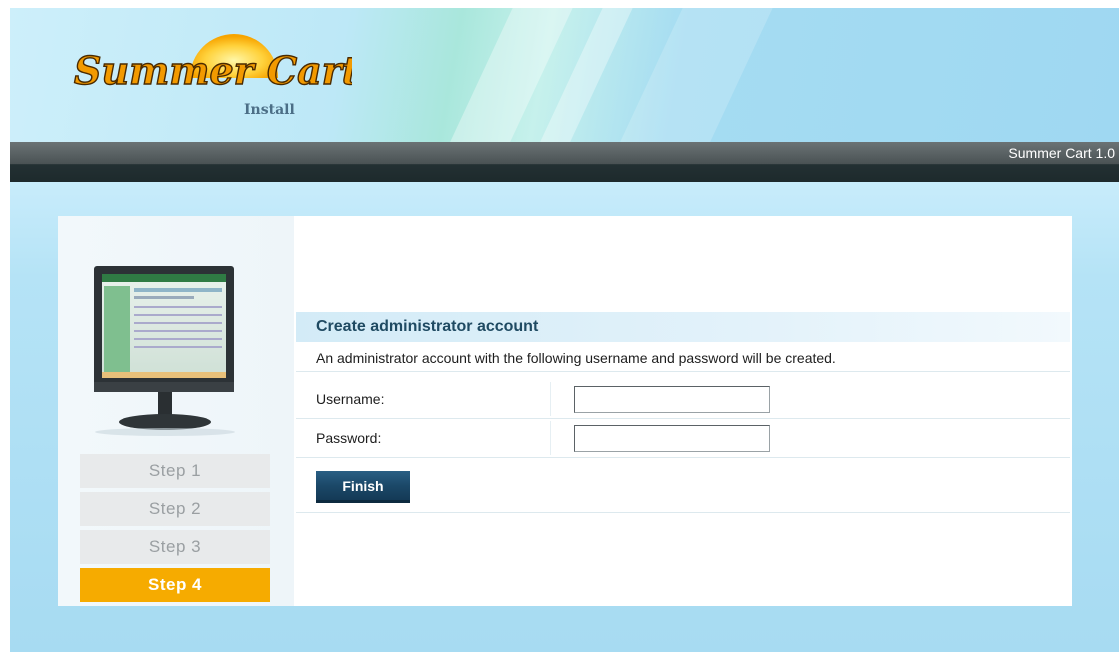 The height and width of the screenshot is (652, 1119). I want to click on password-label: Password:, so click(349, 438).